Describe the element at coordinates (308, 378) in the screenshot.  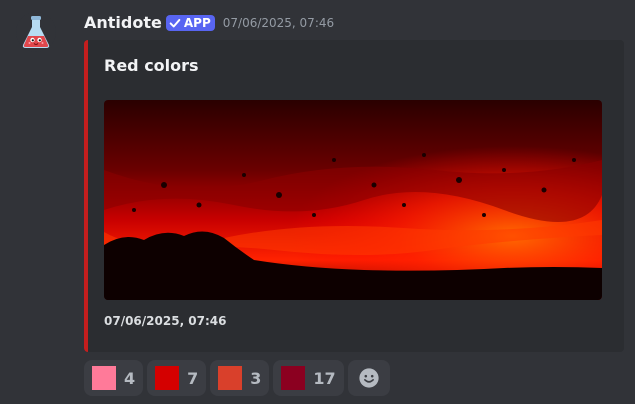
I see `reaction-dark-red: 17` at that location.